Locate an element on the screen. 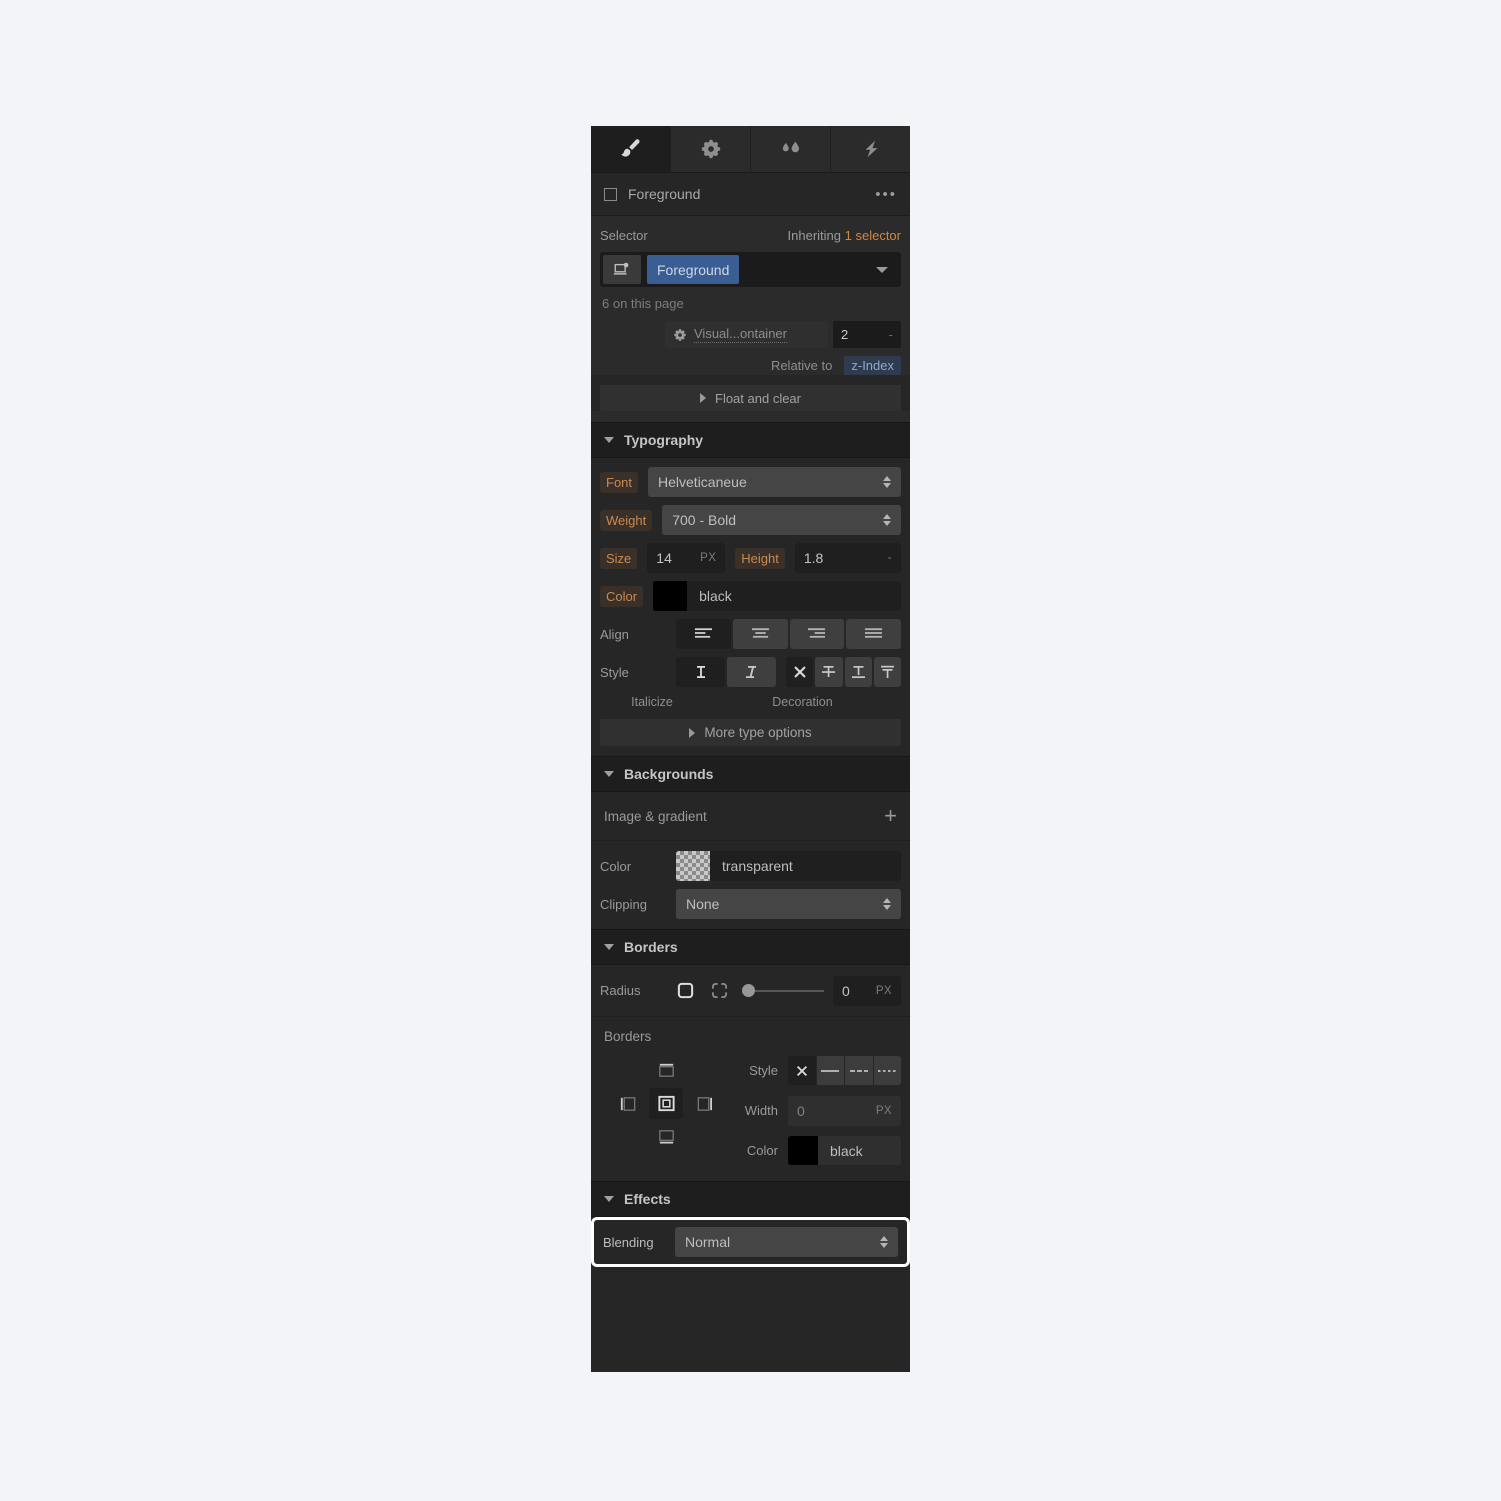 This screenshot has width=1501, height=1501. blending-row: Blending Normal is located at coordinates (750, 1242).